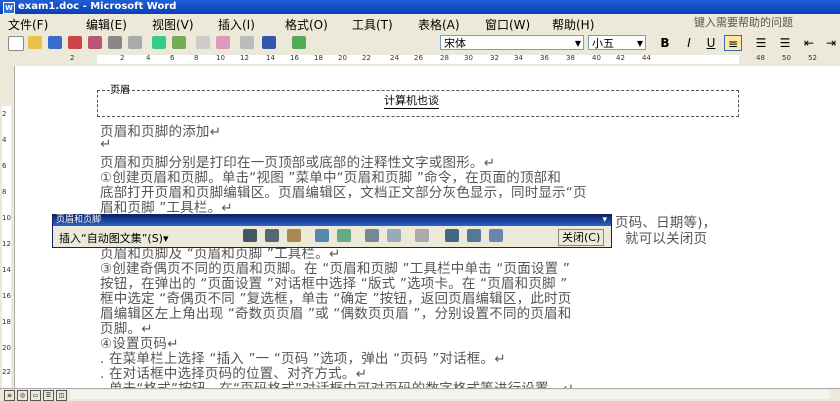  Describe the element at coordinates (455, 43) in the screenshot. I see `font-name-value: 宋体` at that location.